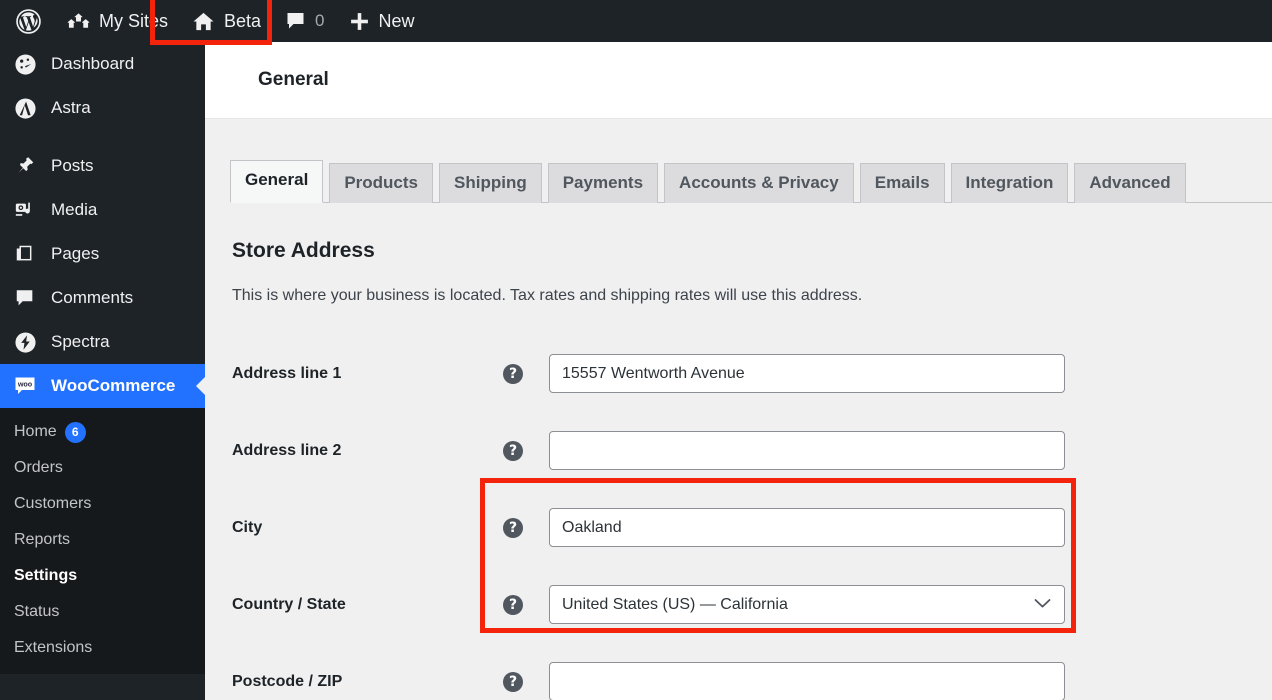 This screenshot has height=700, width=1272. I want to click on field-label: Address line 1, so click(287, 373).